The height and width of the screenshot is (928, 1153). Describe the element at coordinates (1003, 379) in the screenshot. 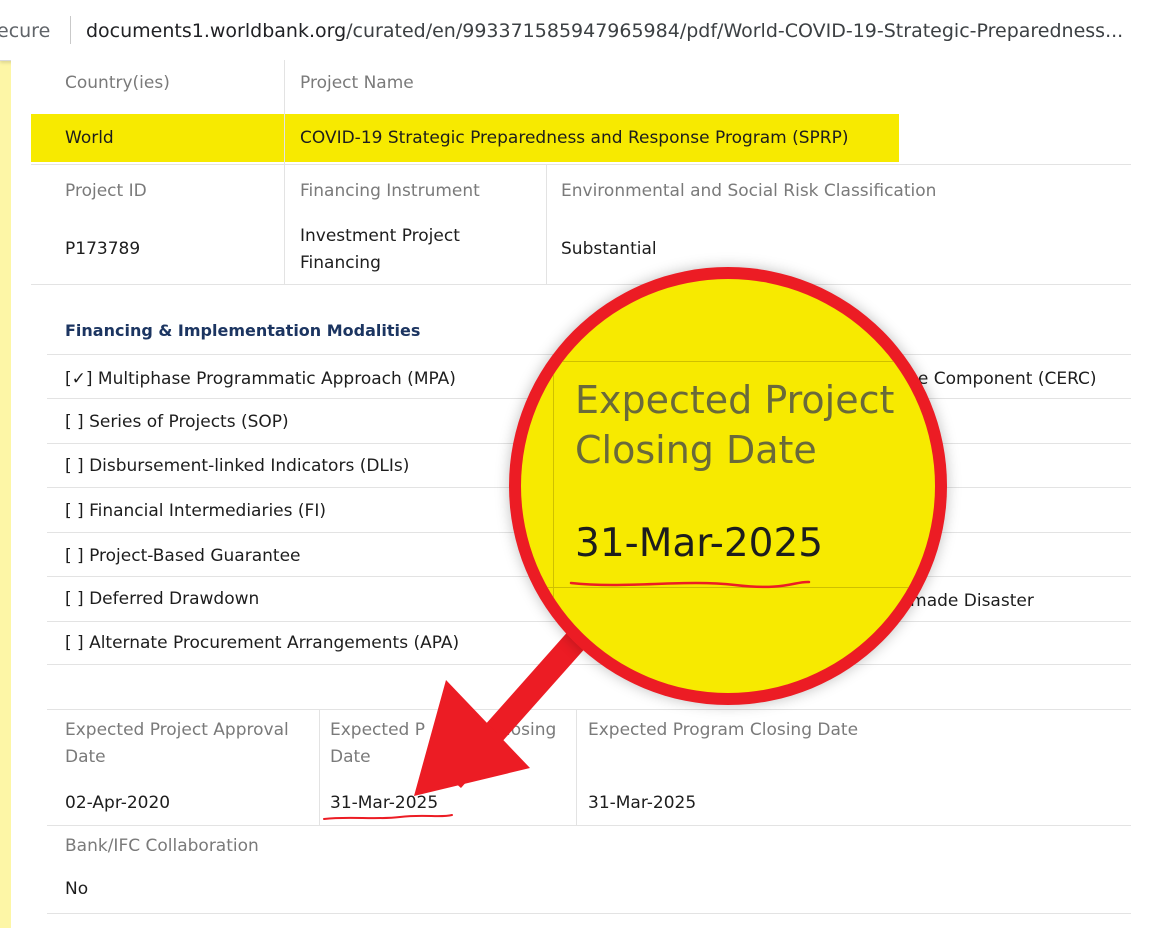

I see `modality-item-cerc-fragment: se Component (CERC)` at that location.